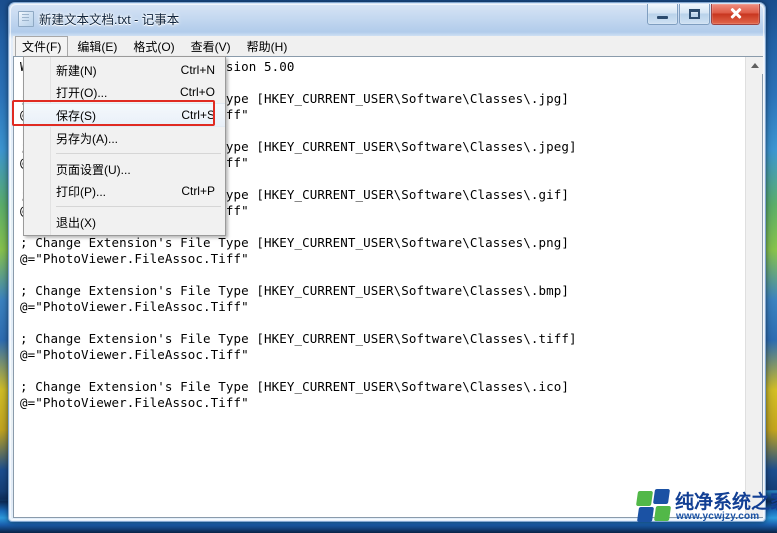  What do you see at coordinates (645, 514) in the screenshot?
I see `logo-tile-blue-bottom` at bounding box center [645, 514].